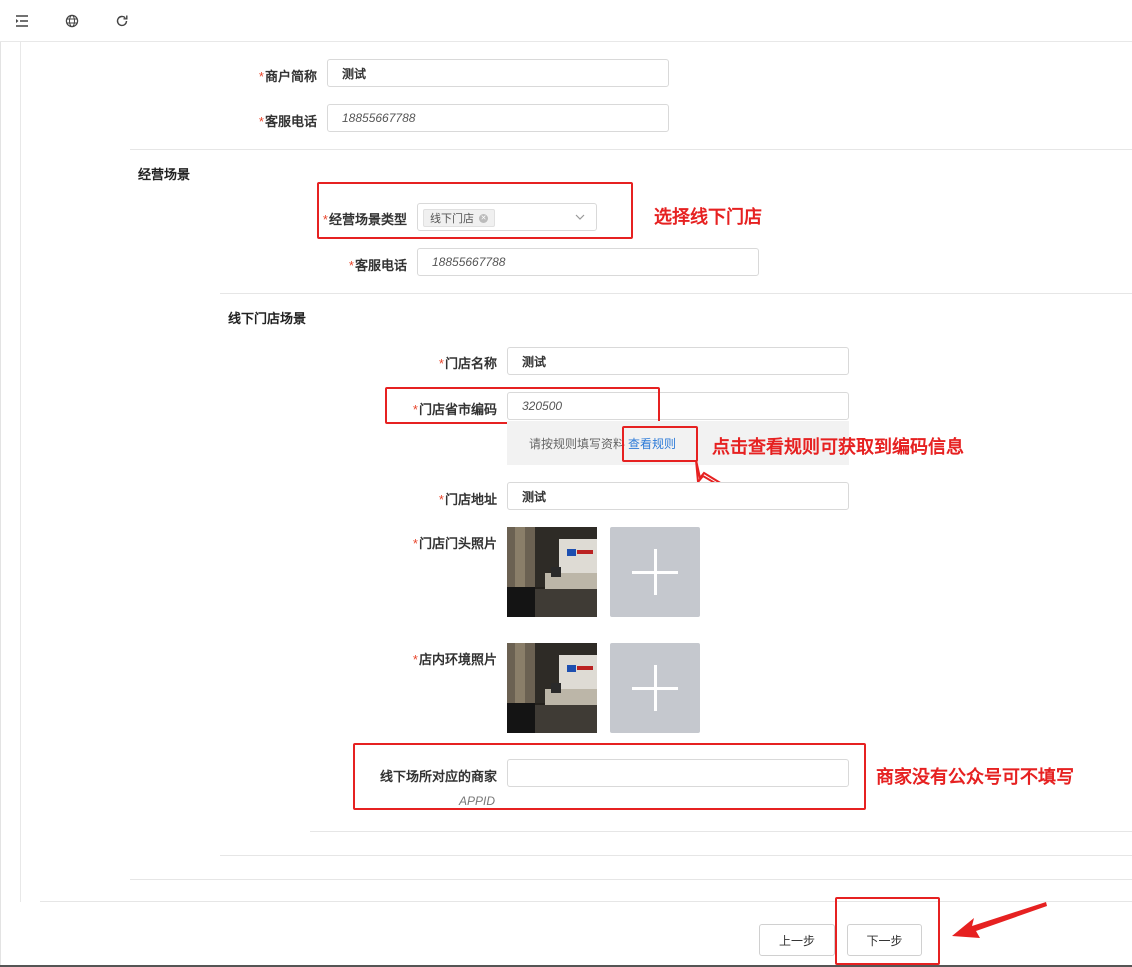 The image size is (1132, 967). I want to click on short-name-input: 测试, so click(498, 73).